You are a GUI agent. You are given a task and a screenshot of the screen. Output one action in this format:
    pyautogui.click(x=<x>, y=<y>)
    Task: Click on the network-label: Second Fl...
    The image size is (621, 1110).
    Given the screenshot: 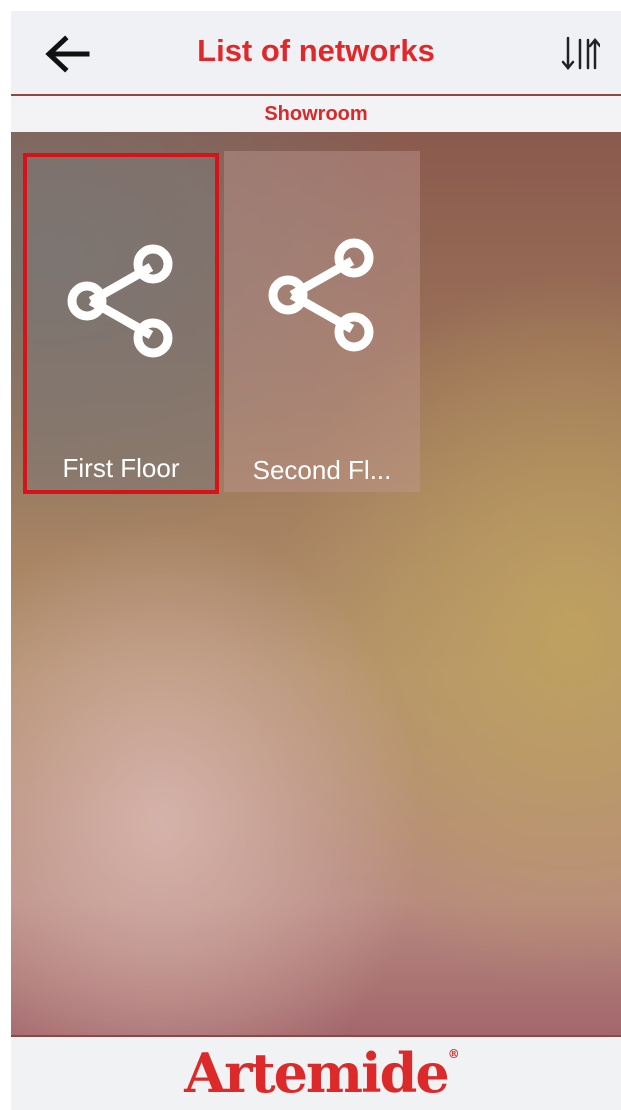 What is the action you would take?
    pyautogui.click(x=322, y=470)
    